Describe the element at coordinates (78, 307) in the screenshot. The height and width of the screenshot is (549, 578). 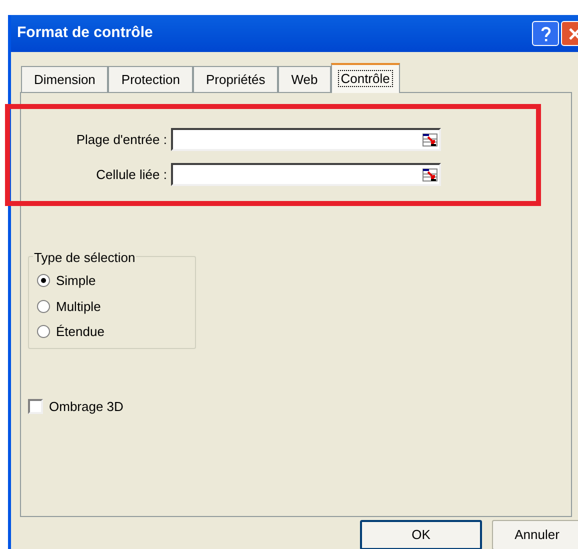
I see `radio-label: Multiple` at that location.